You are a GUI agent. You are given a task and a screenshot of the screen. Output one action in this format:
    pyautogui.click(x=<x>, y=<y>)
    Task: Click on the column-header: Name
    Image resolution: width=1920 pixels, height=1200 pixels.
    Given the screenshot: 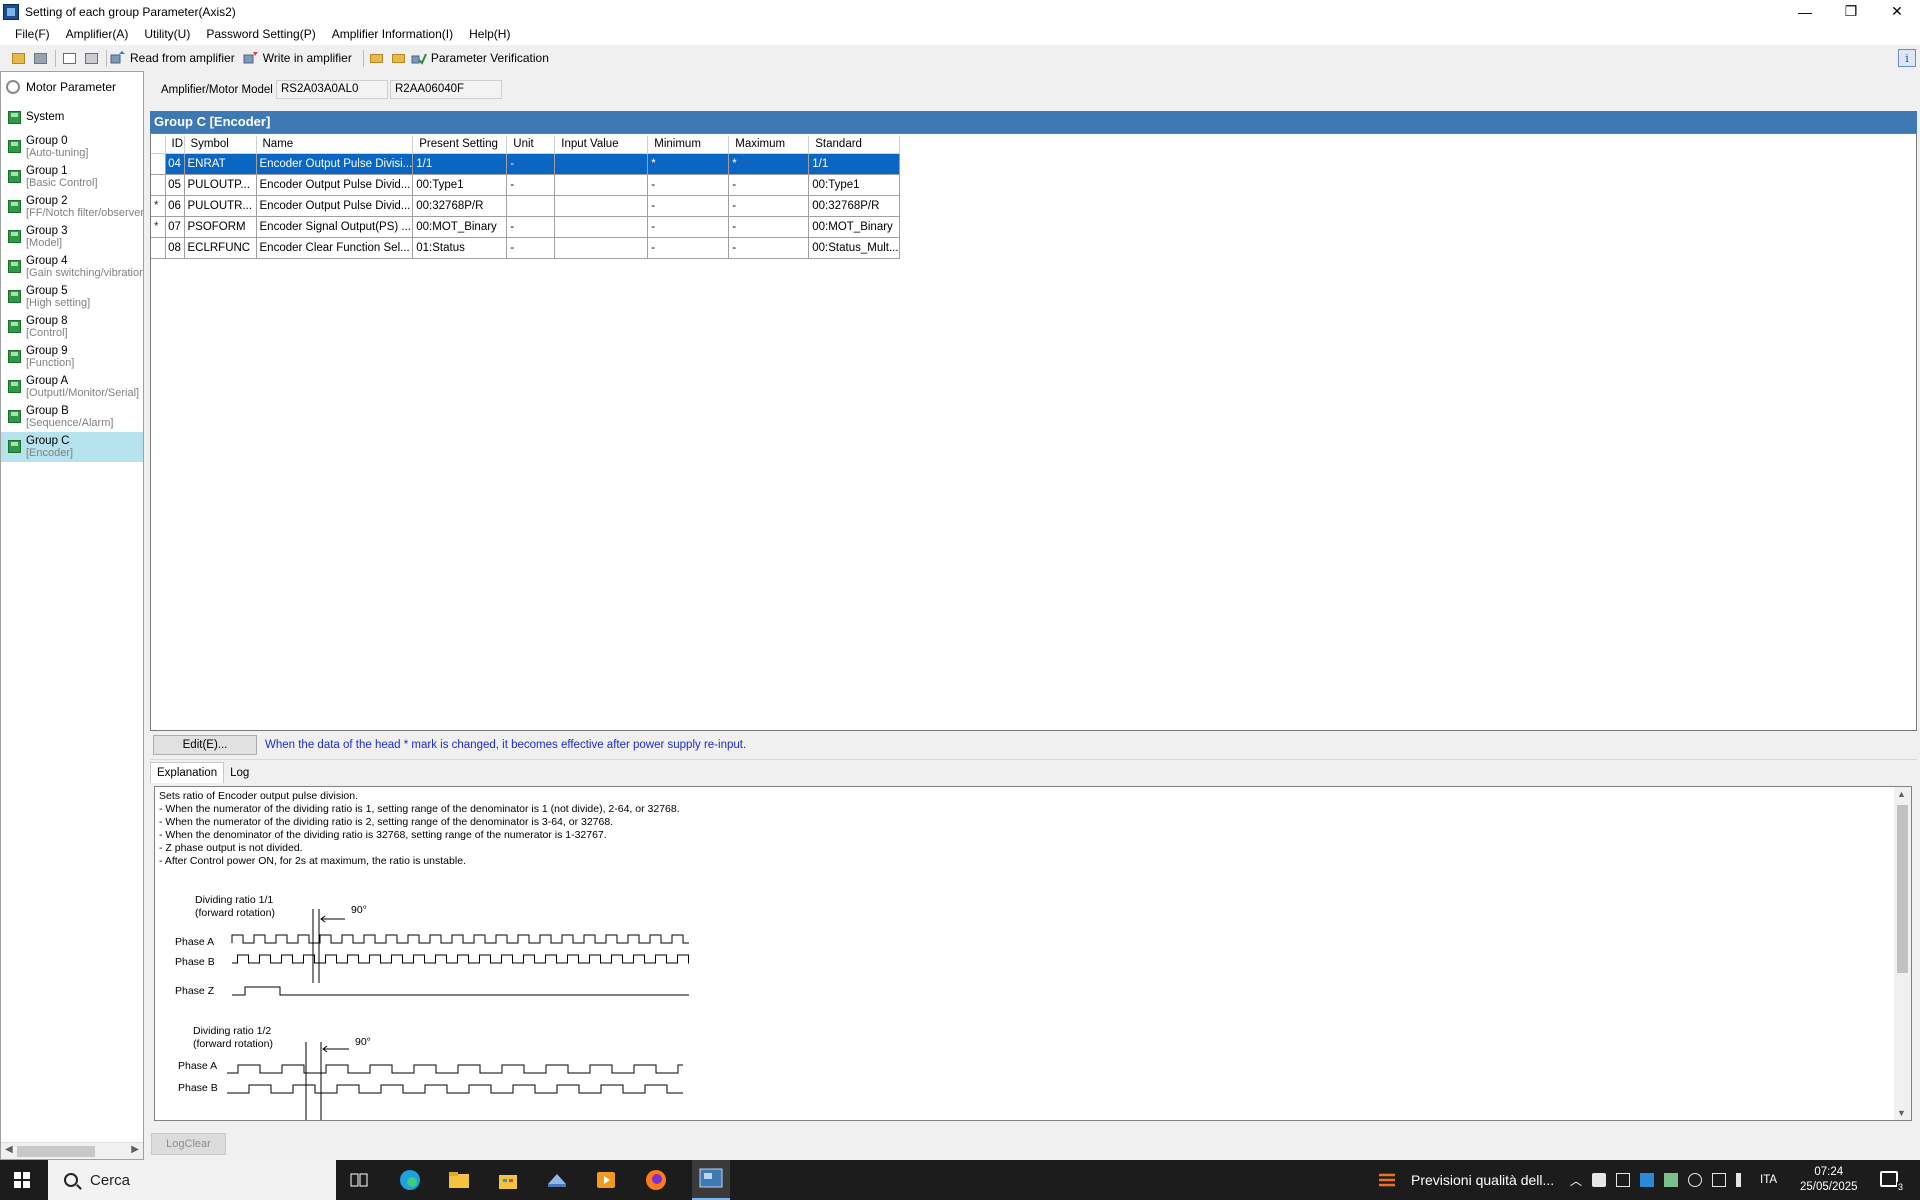 What is the action you would take?
    pyautogui.click(x=335, y=145)
    